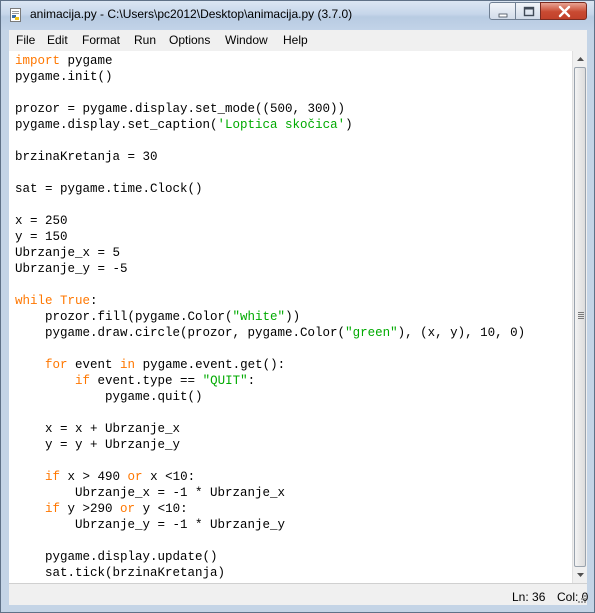  I want to click on keyword-token: True, so click(75, 301).